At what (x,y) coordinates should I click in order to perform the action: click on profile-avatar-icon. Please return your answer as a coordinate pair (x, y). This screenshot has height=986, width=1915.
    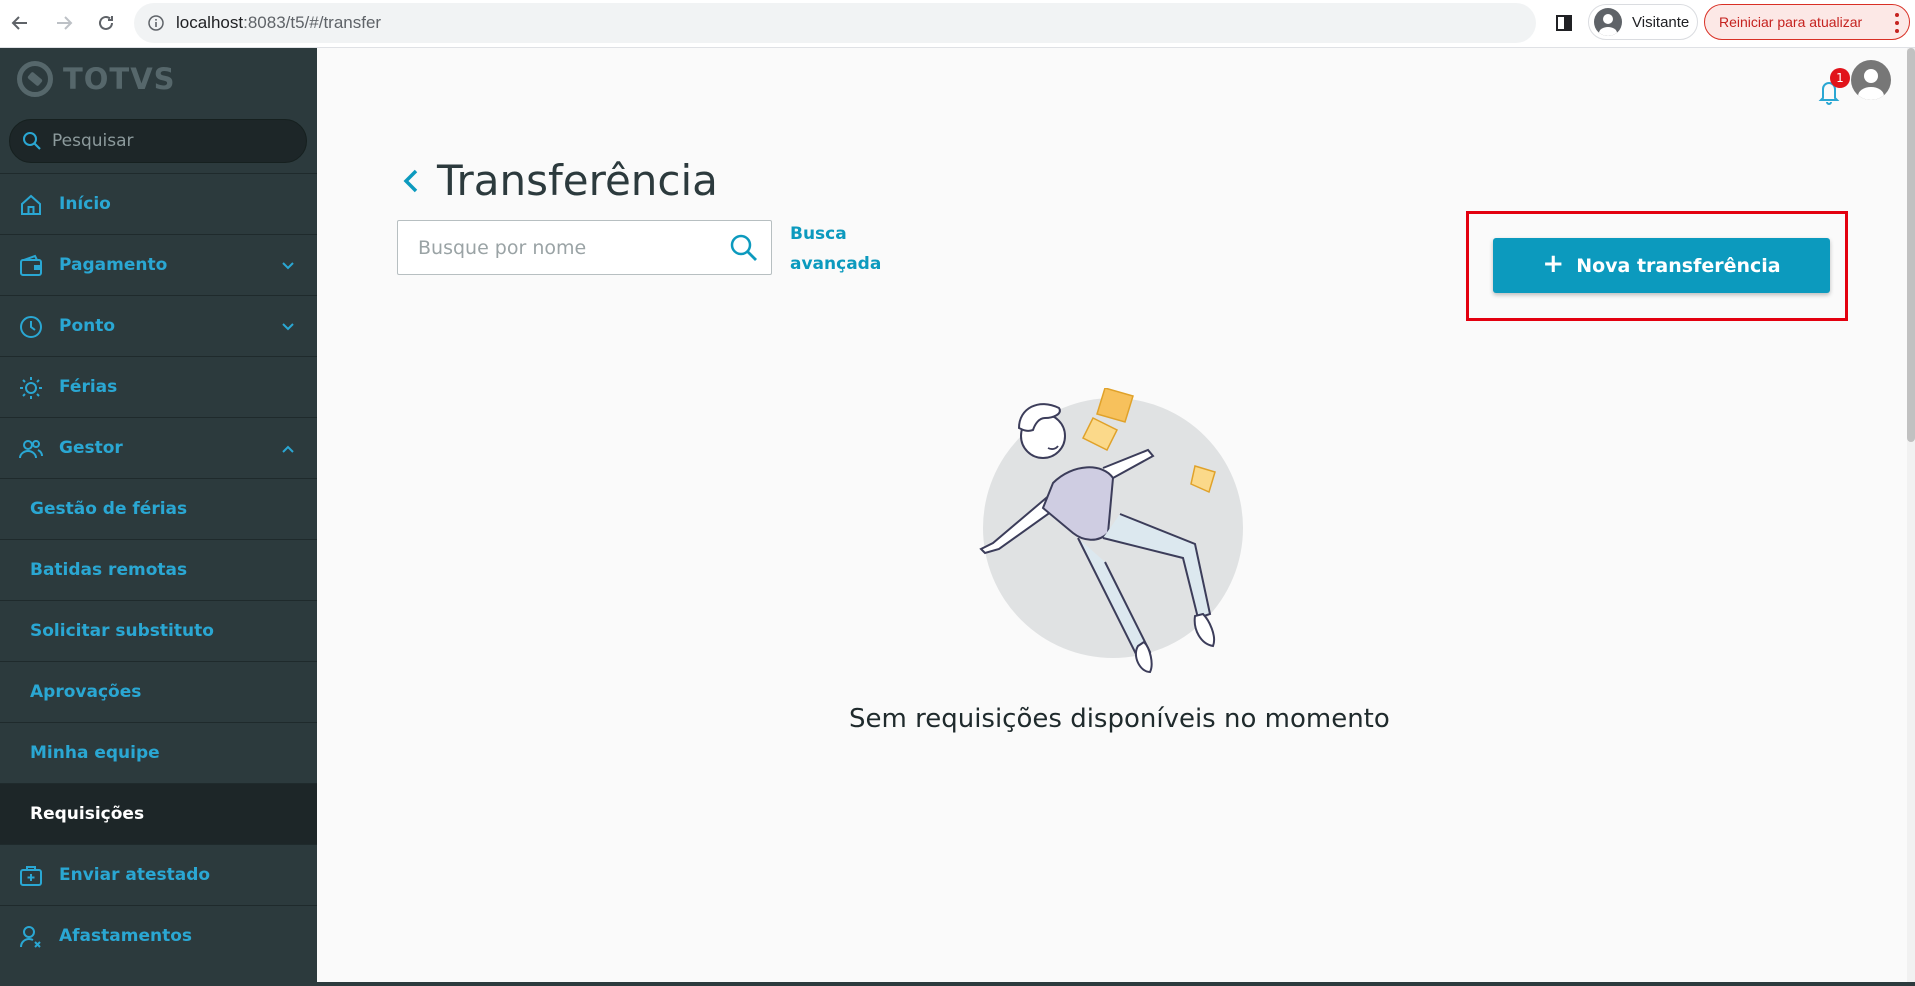
    Looking at the image, I should click on (1608, 22).